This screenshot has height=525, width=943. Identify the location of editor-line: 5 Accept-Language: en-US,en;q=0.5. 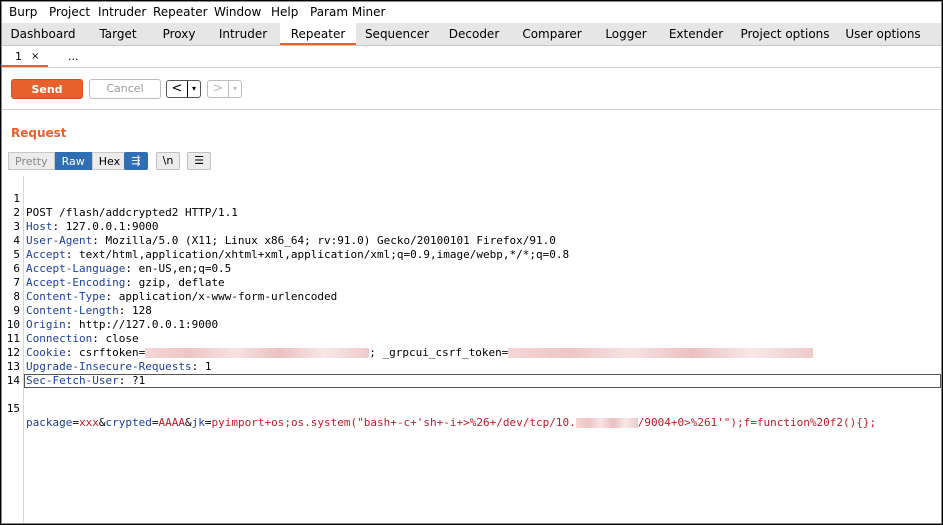
(471, 254).